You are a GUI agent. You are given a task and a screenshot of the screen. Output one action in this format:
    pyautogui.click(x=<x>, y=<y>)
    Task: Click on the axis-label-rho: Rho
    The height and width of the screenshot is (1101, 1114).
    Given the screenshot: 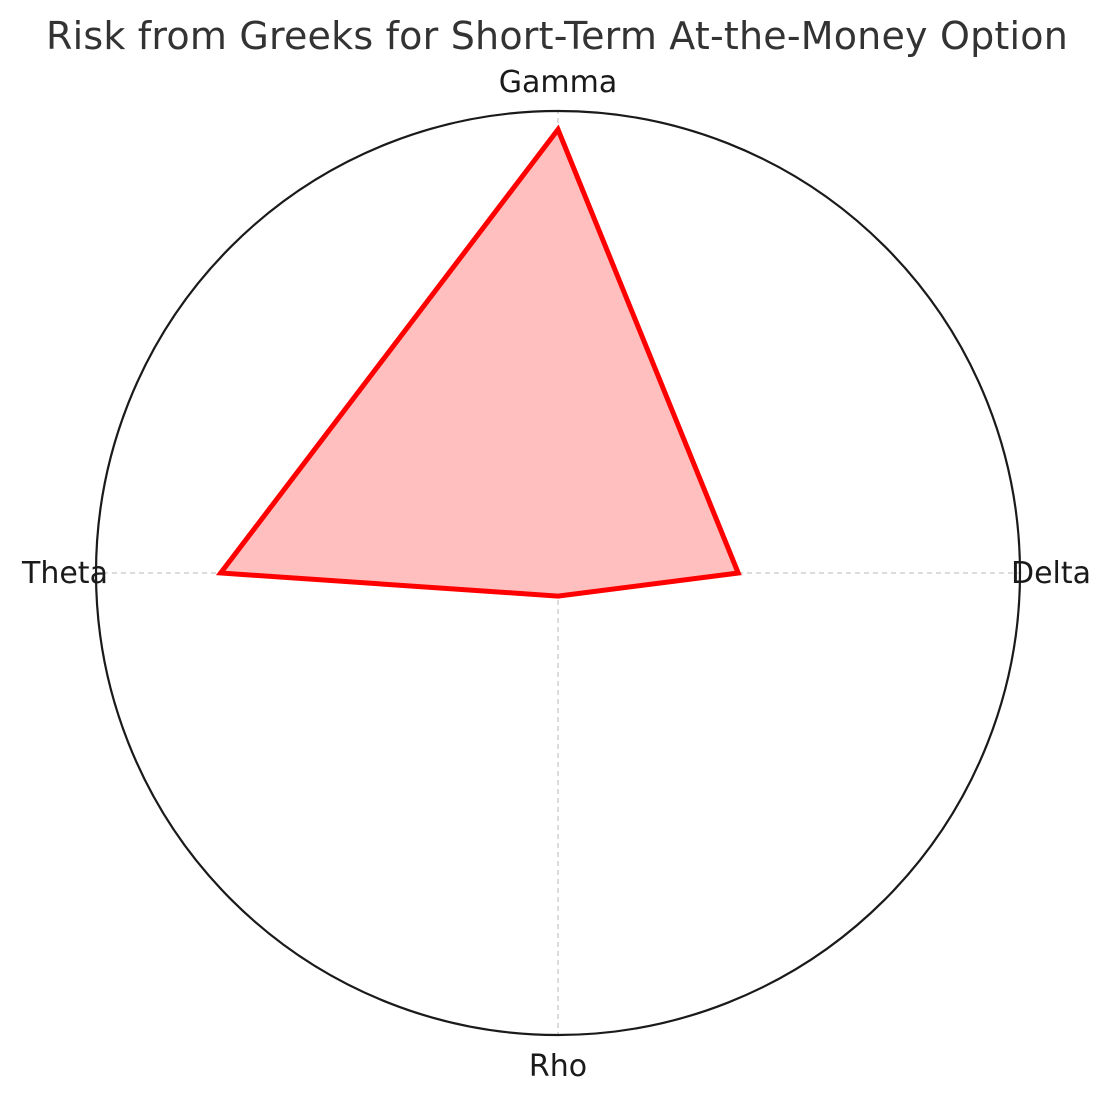 What is the action you would take?
    pyautogui.click(x=558, y=1066)
    